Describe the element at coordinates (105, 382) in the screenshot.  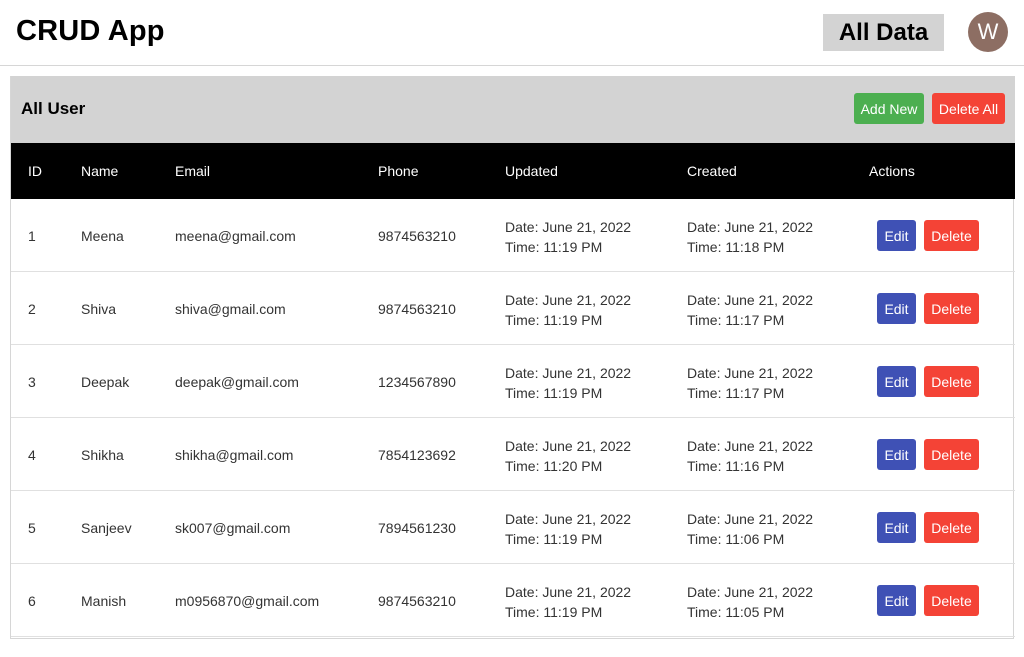
I see `cell-name: Deepak` at that location.